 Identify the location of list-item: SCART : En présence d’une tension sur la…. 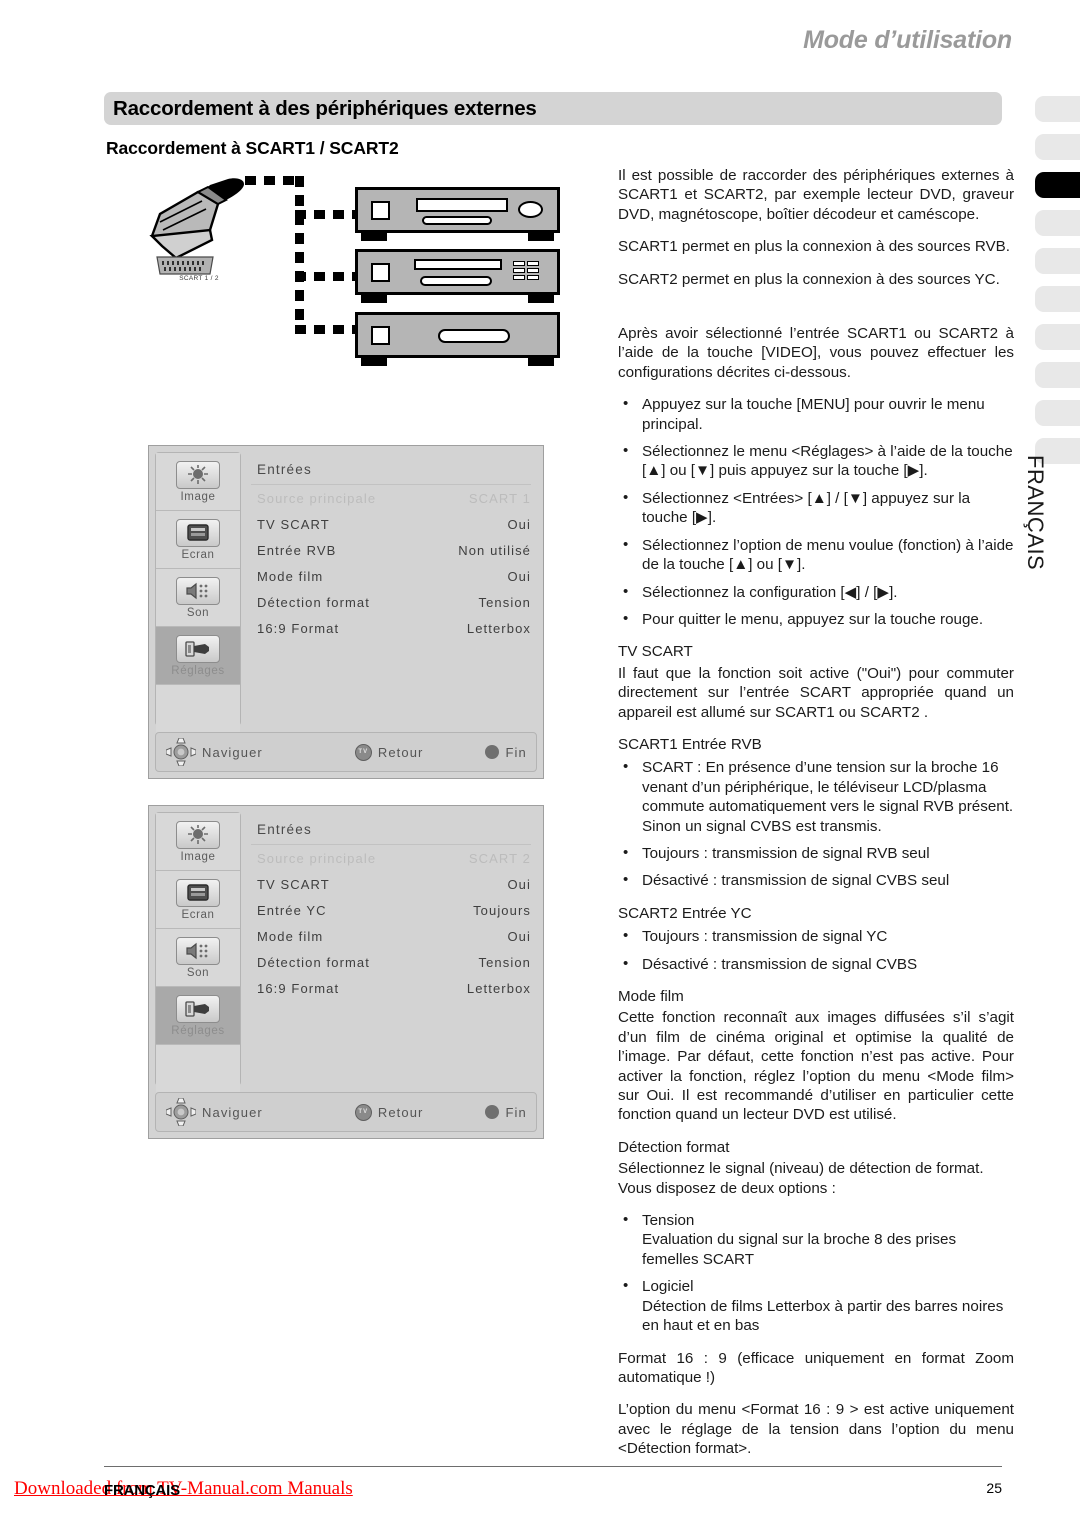
(816, 796).